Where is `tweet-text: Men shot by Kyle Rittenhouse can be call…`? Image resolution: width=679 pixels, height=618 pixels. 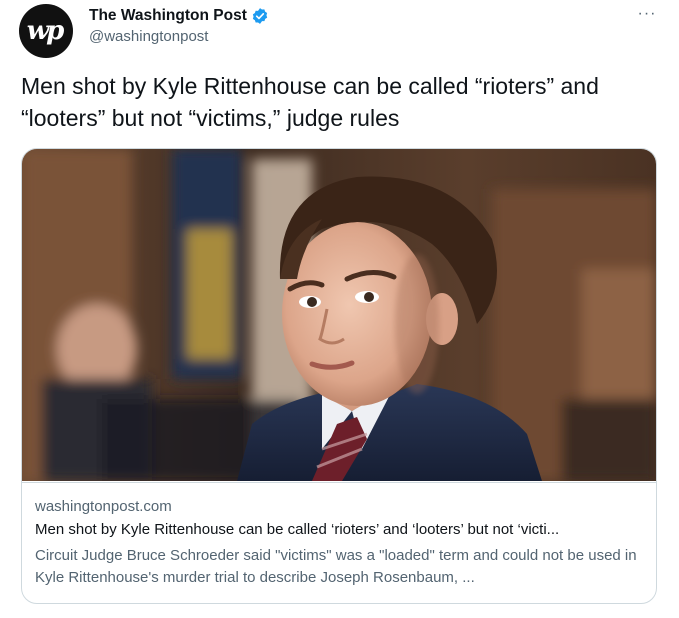
tweet-text: Men shot by Kyle Rittenhouse can be call… is located at coordinates (310, 102).